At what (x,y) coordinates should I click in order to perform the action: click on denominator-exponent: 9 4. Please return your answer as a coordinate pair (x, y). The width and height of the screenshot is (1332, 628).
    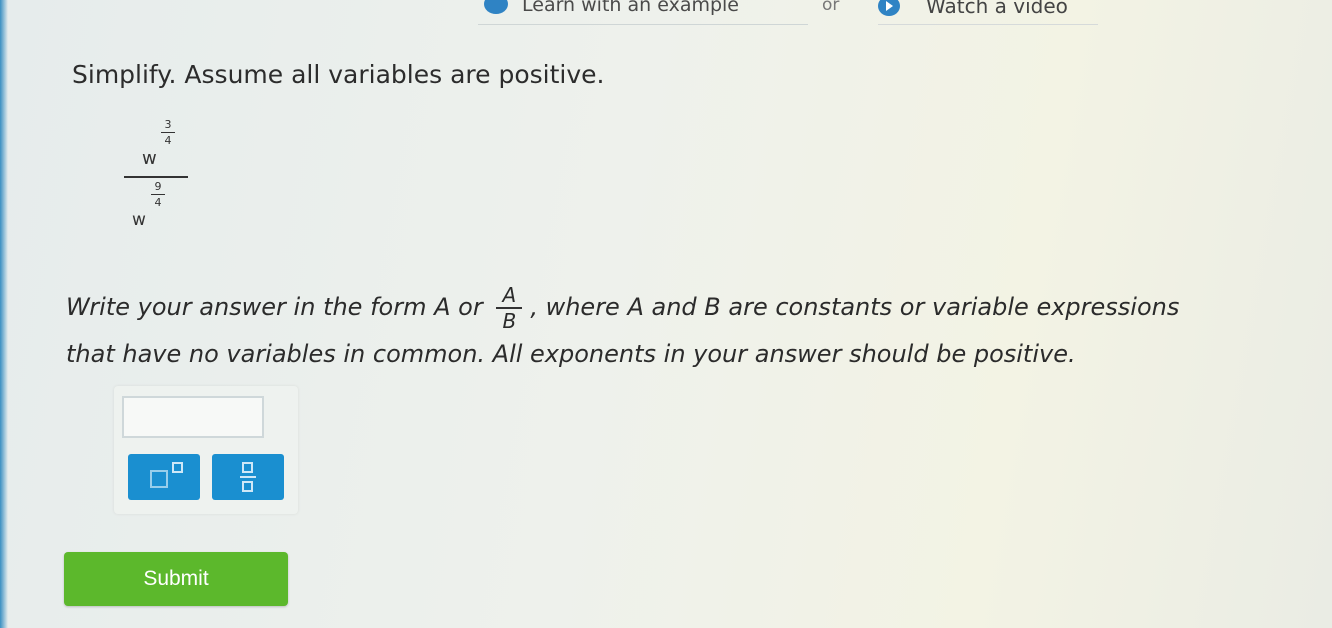
    Looking at the image, I should click on (158, 194).